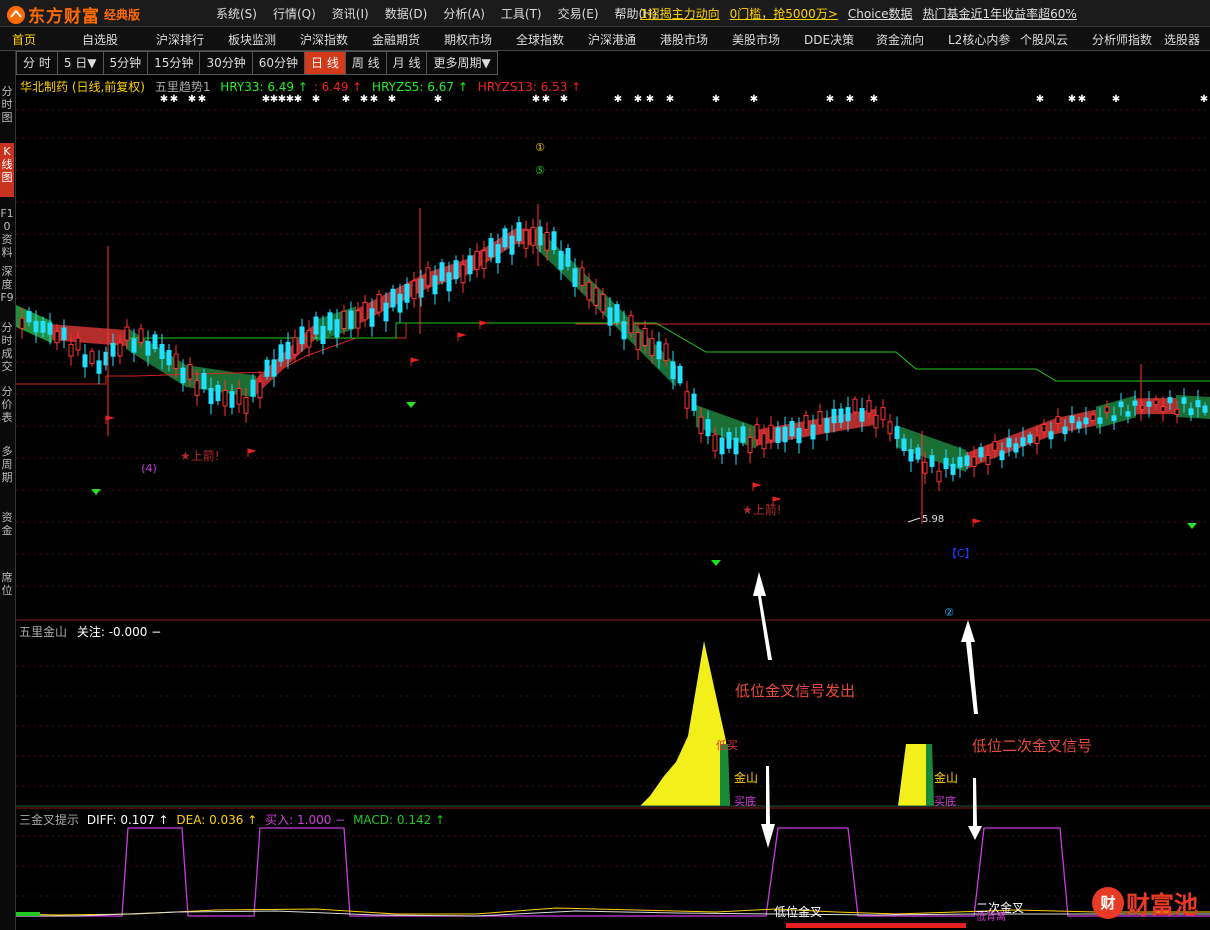  What do you see at coordinates (1032, 746) in the screenshot?
I see `annotation-second-cross: 低位二次金叉信号` at bounding box center [1032, 746].